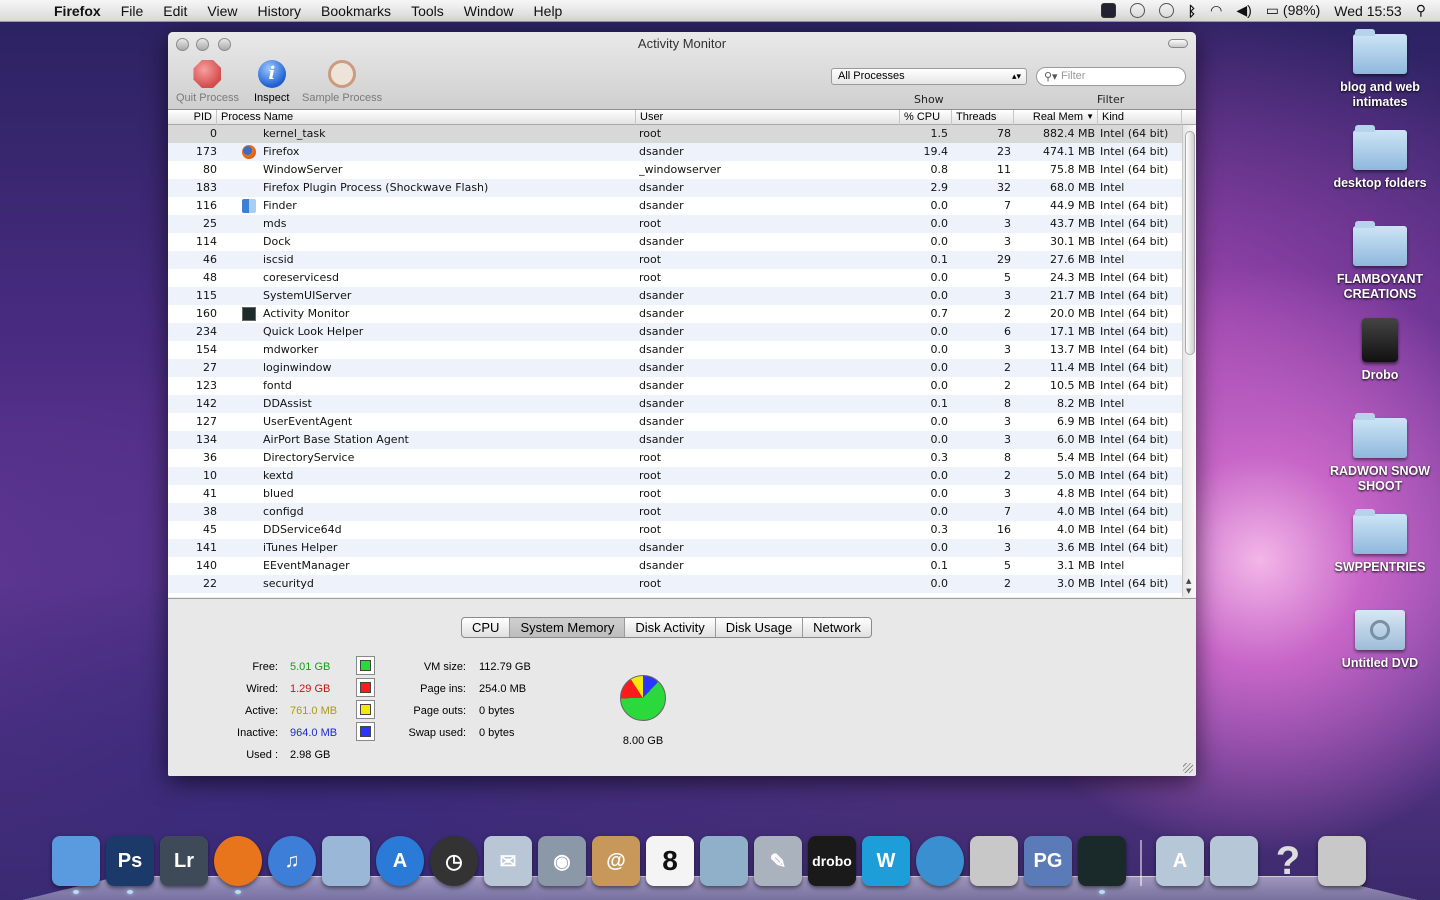 The width and height of the screenshot is (1440, 900). I want to click on tab-cpu: CPU, so click(486, 627).